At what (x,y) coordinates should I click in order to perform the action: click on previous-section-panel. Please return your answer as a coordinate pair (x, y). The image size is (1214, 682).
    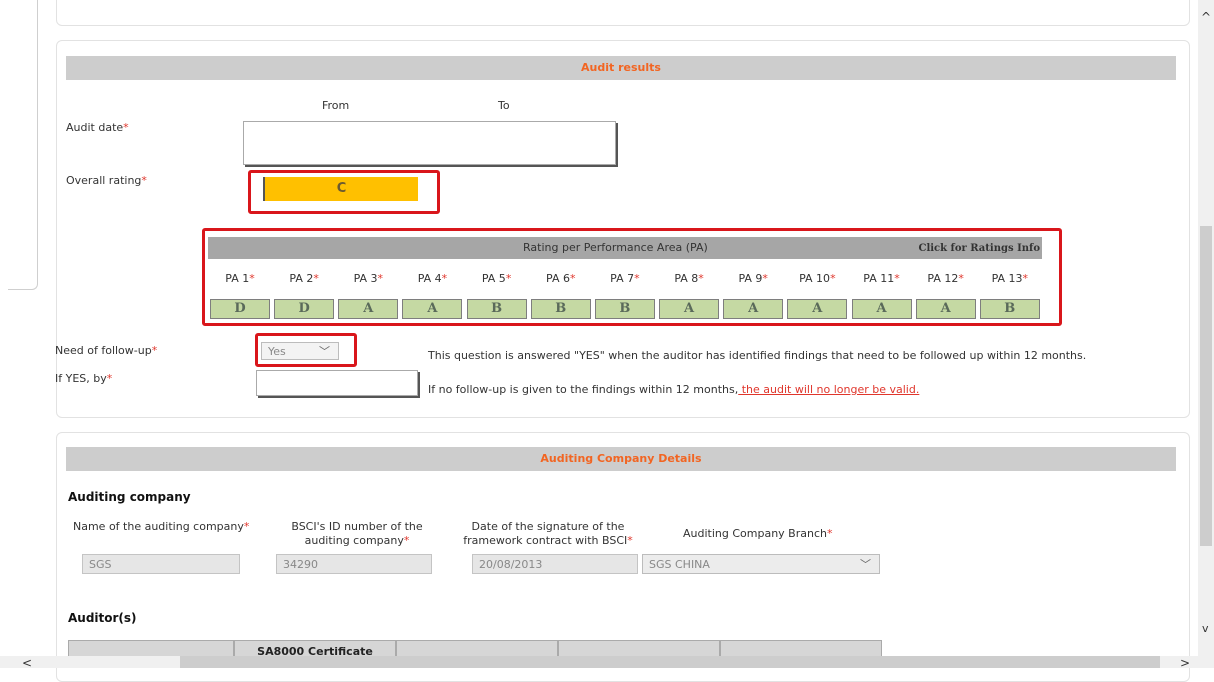
    Looking at the image, I should click on (623, 13).